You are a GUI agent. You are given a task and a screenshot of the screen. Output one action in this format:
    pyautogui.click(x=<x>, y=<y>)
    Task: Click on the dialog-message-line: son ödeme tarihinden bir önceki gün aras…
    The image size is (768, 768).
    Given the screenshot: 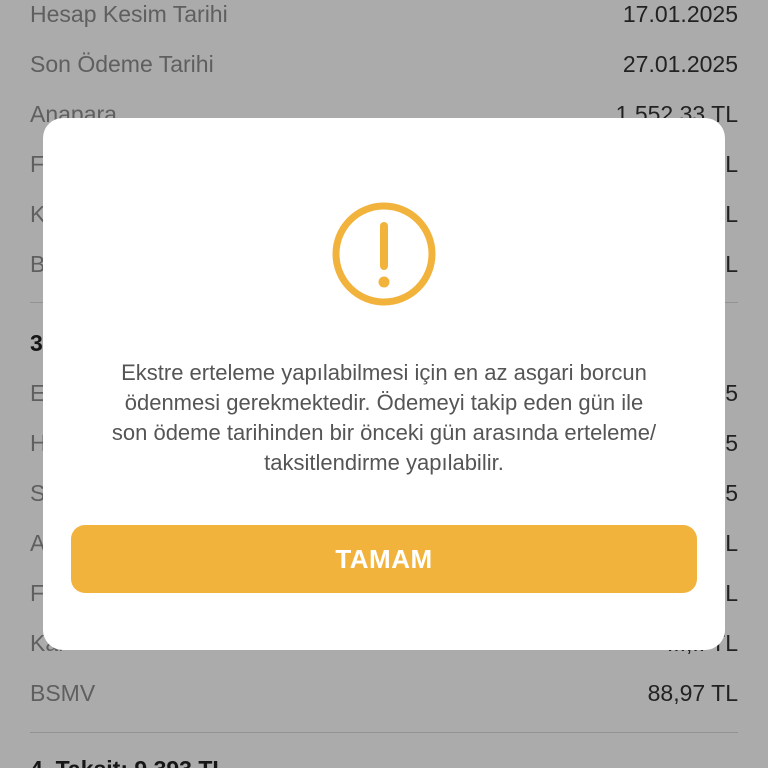 What is the action you would take?
    pyautogui.click(x=384, y=432)
    